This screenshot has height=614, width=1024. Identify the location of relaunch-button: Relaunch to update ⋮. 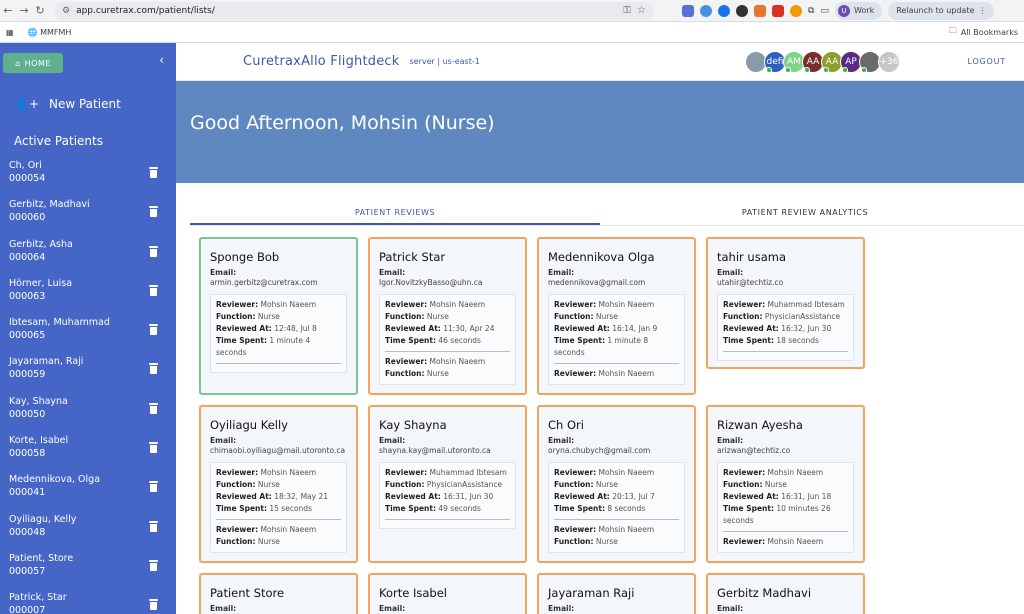
(941, 10).